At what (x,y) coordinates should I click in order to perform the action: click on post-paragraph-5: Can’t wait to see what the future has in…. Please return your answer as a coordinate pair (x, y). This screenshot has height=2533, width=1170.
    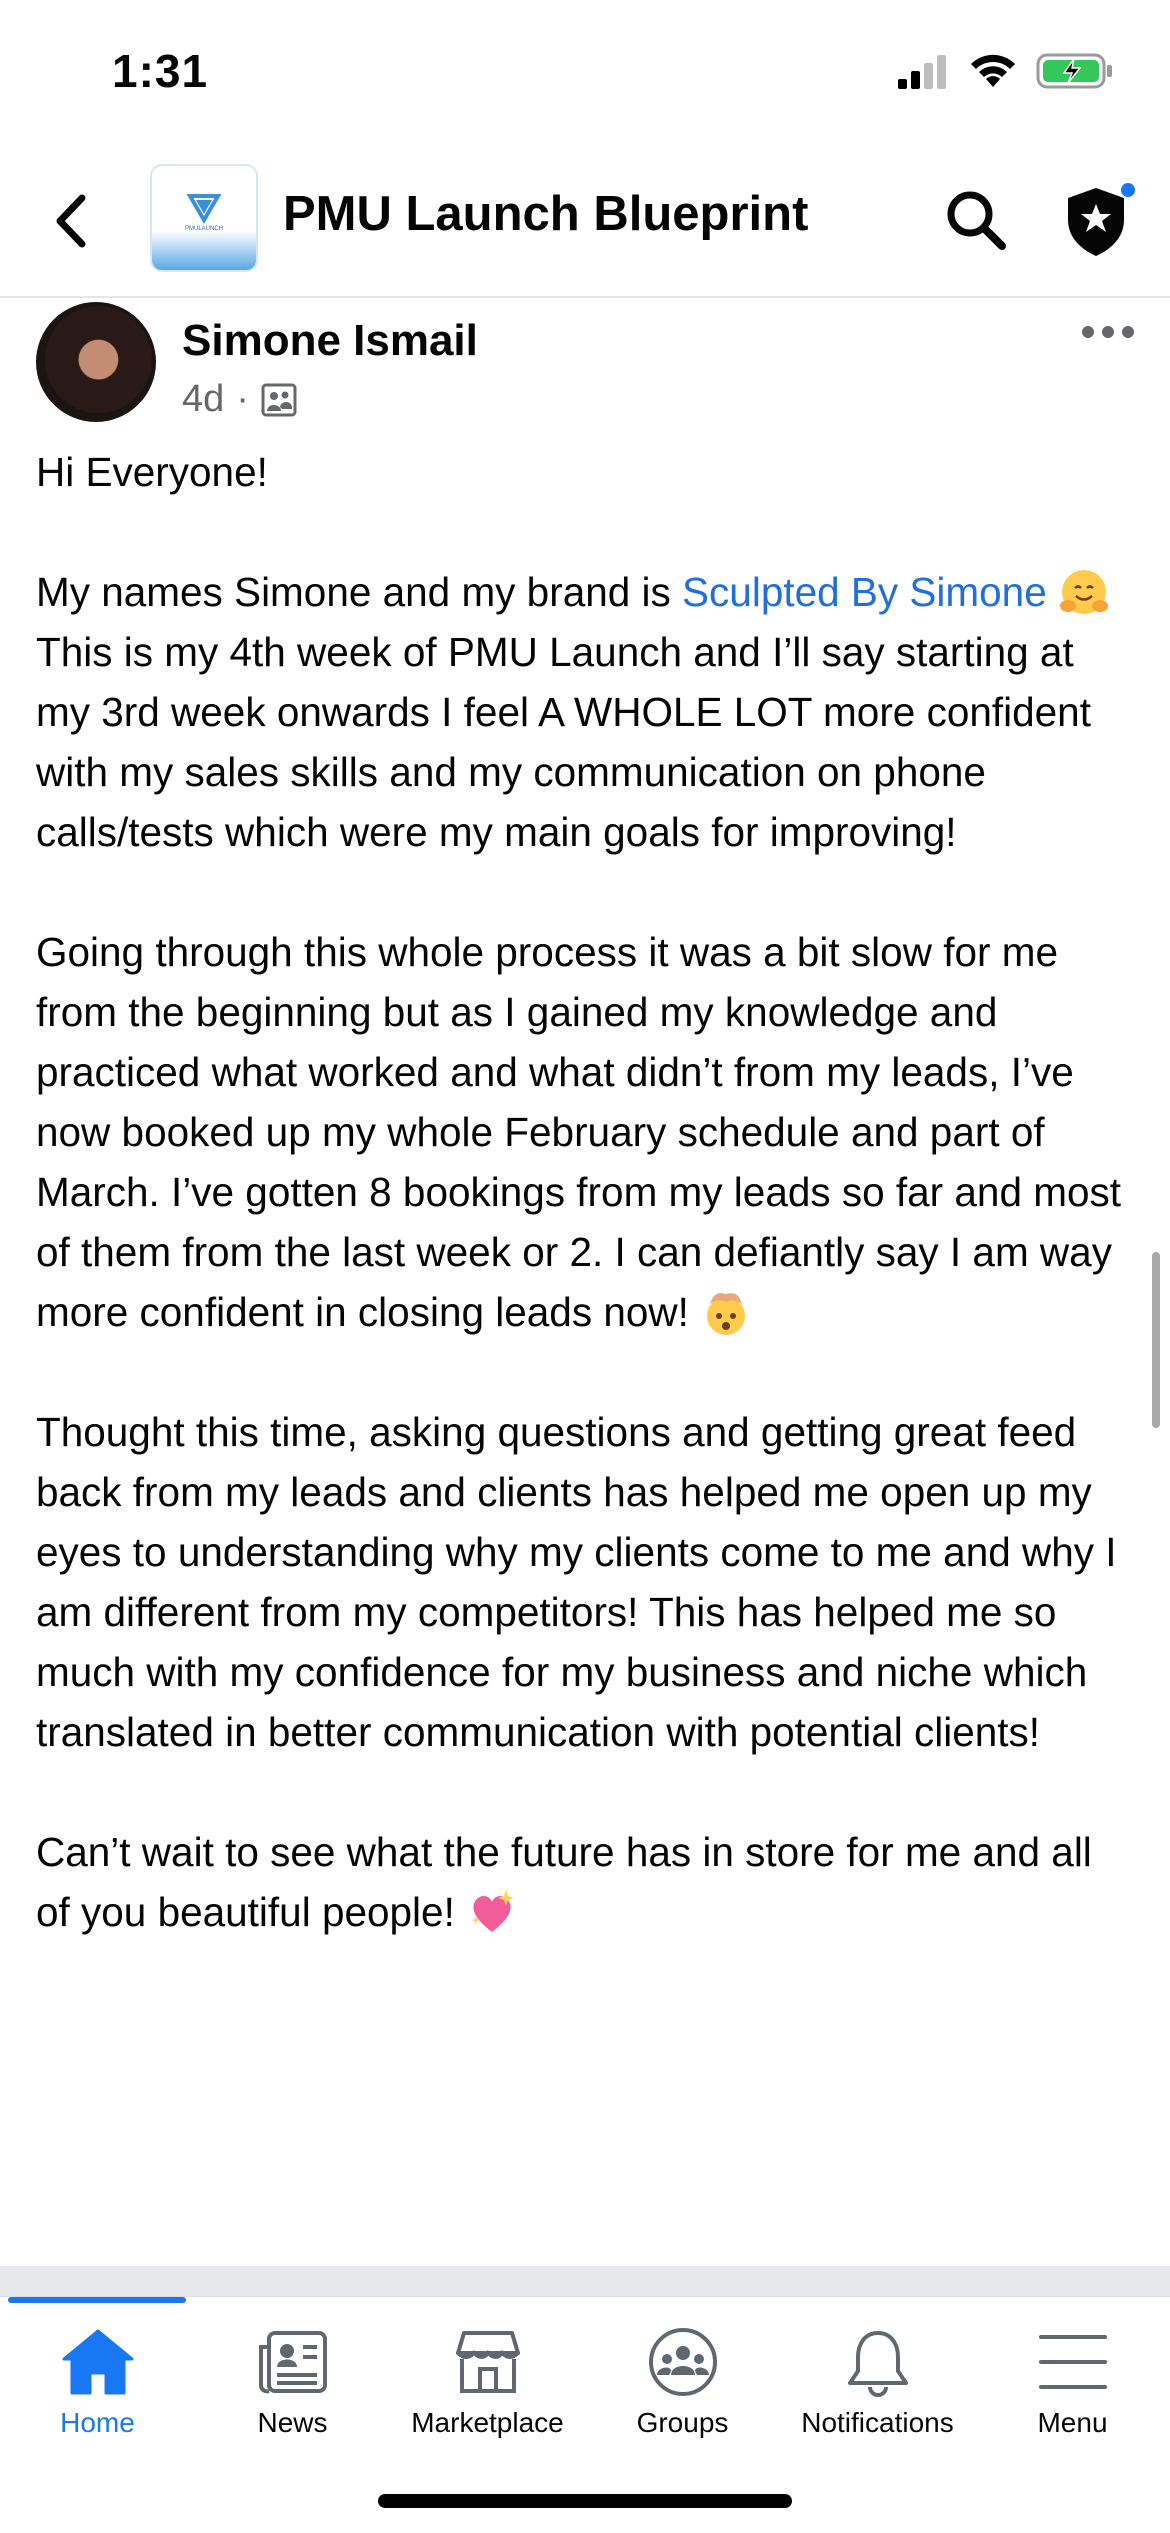
    Looking at the image, I should click on (586, 1882).